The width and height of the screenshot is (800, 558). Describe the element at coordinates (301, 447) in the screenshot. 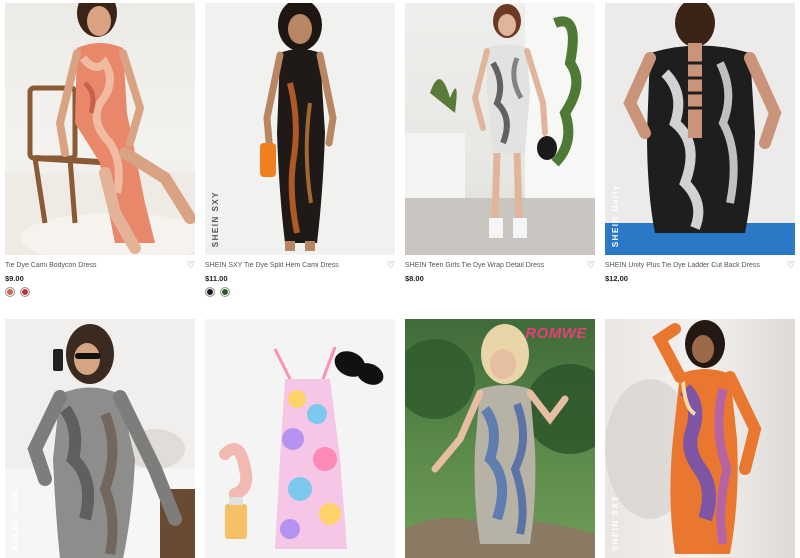

I see `product-flatlay` at that location.